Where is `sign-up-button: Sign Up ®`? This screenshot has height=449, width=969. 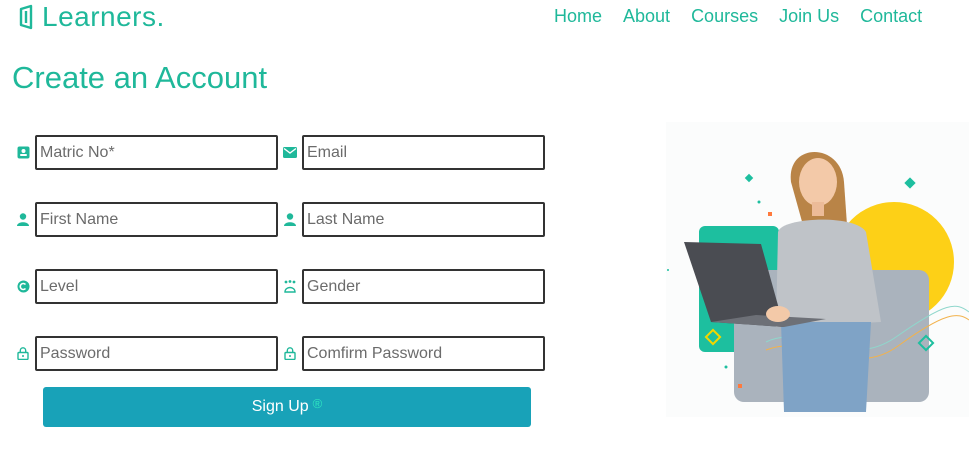 sign-up-button: Sign Up ® is located at coordinates (287, 407).